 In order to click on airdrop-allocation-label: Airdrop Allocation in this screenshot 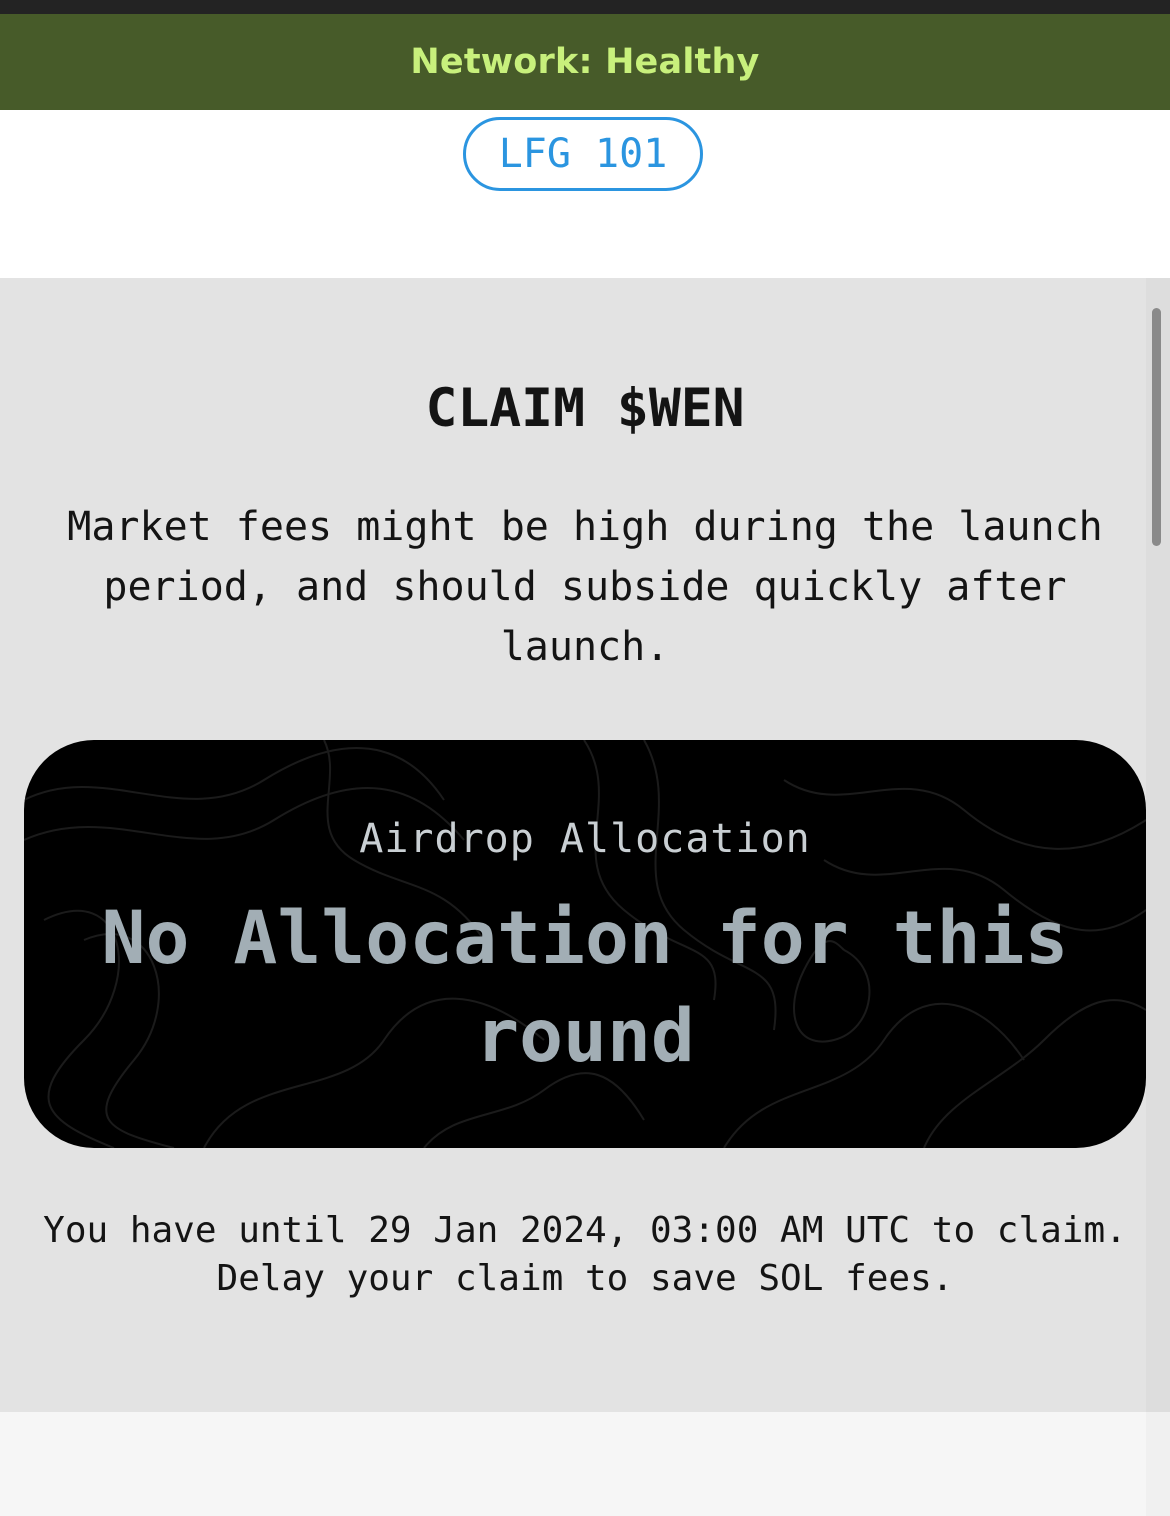, I will do `click(585, 839)`.